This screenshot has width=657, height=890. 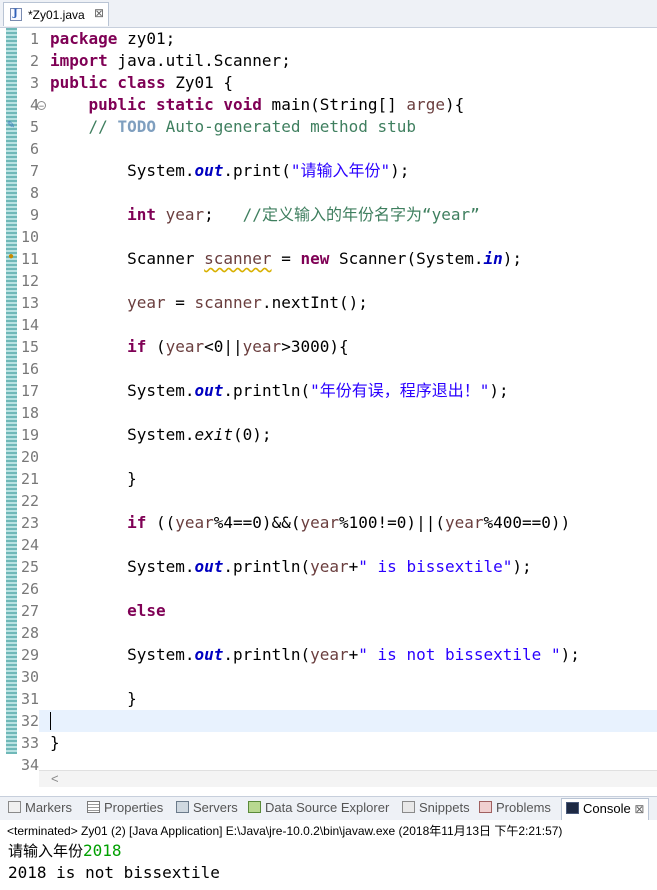 I want to click on line-number: 18, so click(x=29, y=413).